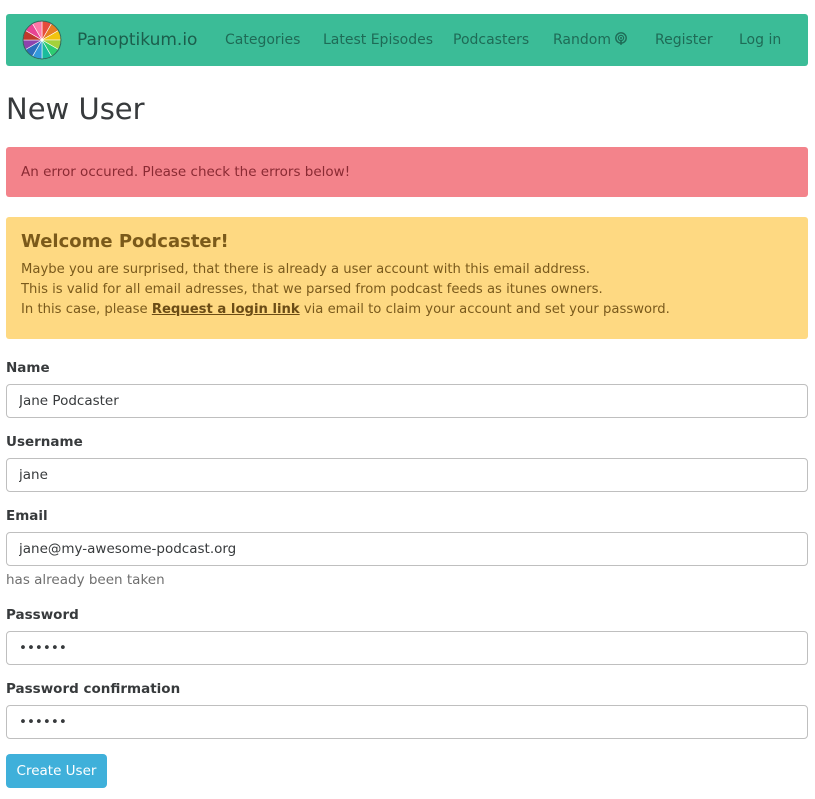 Image resolution: width=815 pixels, height=799 pixels. Describe the element at coordinates (407, 401) in the screenshot. I see `name-input` at that location.